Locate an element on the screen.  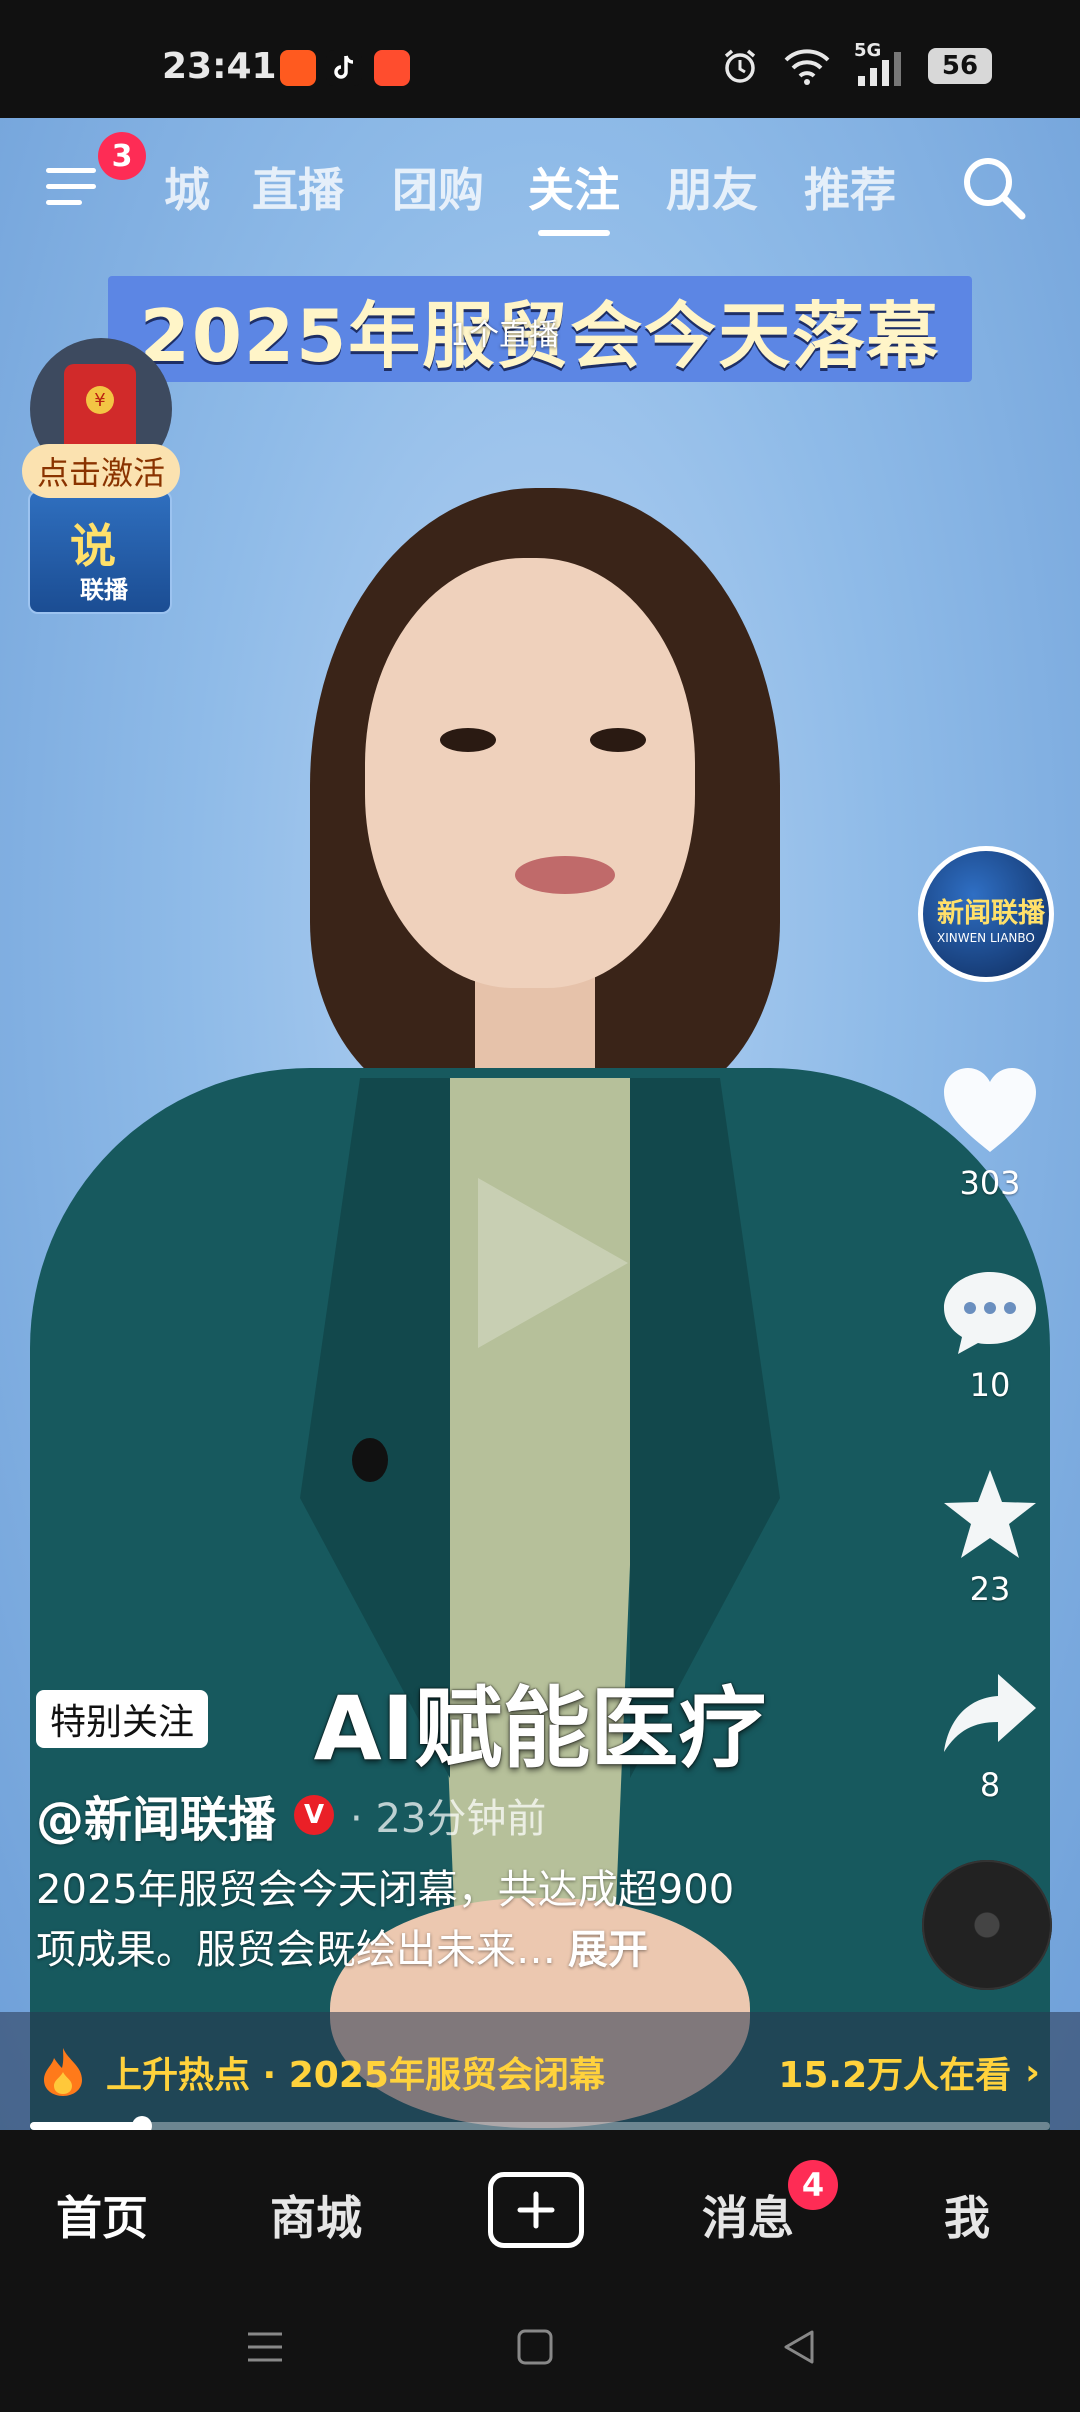
star-icon is located at coordinates (990, 1514).